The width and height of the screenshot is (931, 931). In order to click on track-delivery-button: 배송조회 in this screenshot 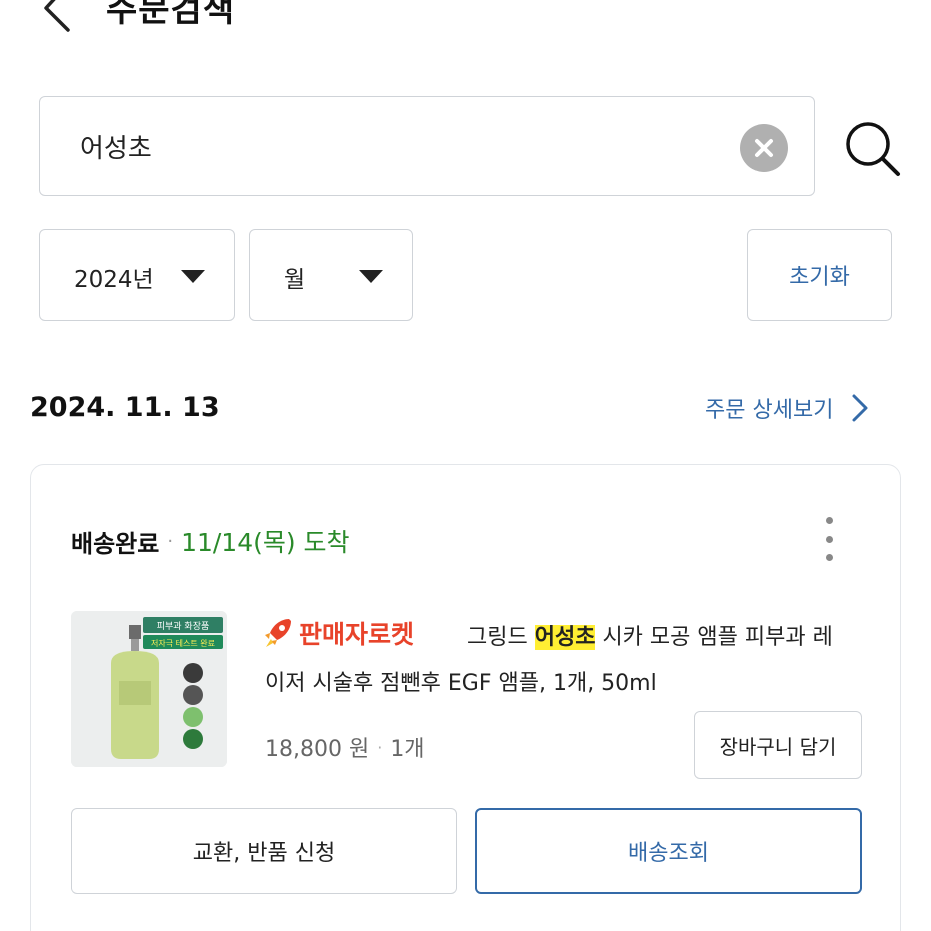, I will do `click(668, 851)`.